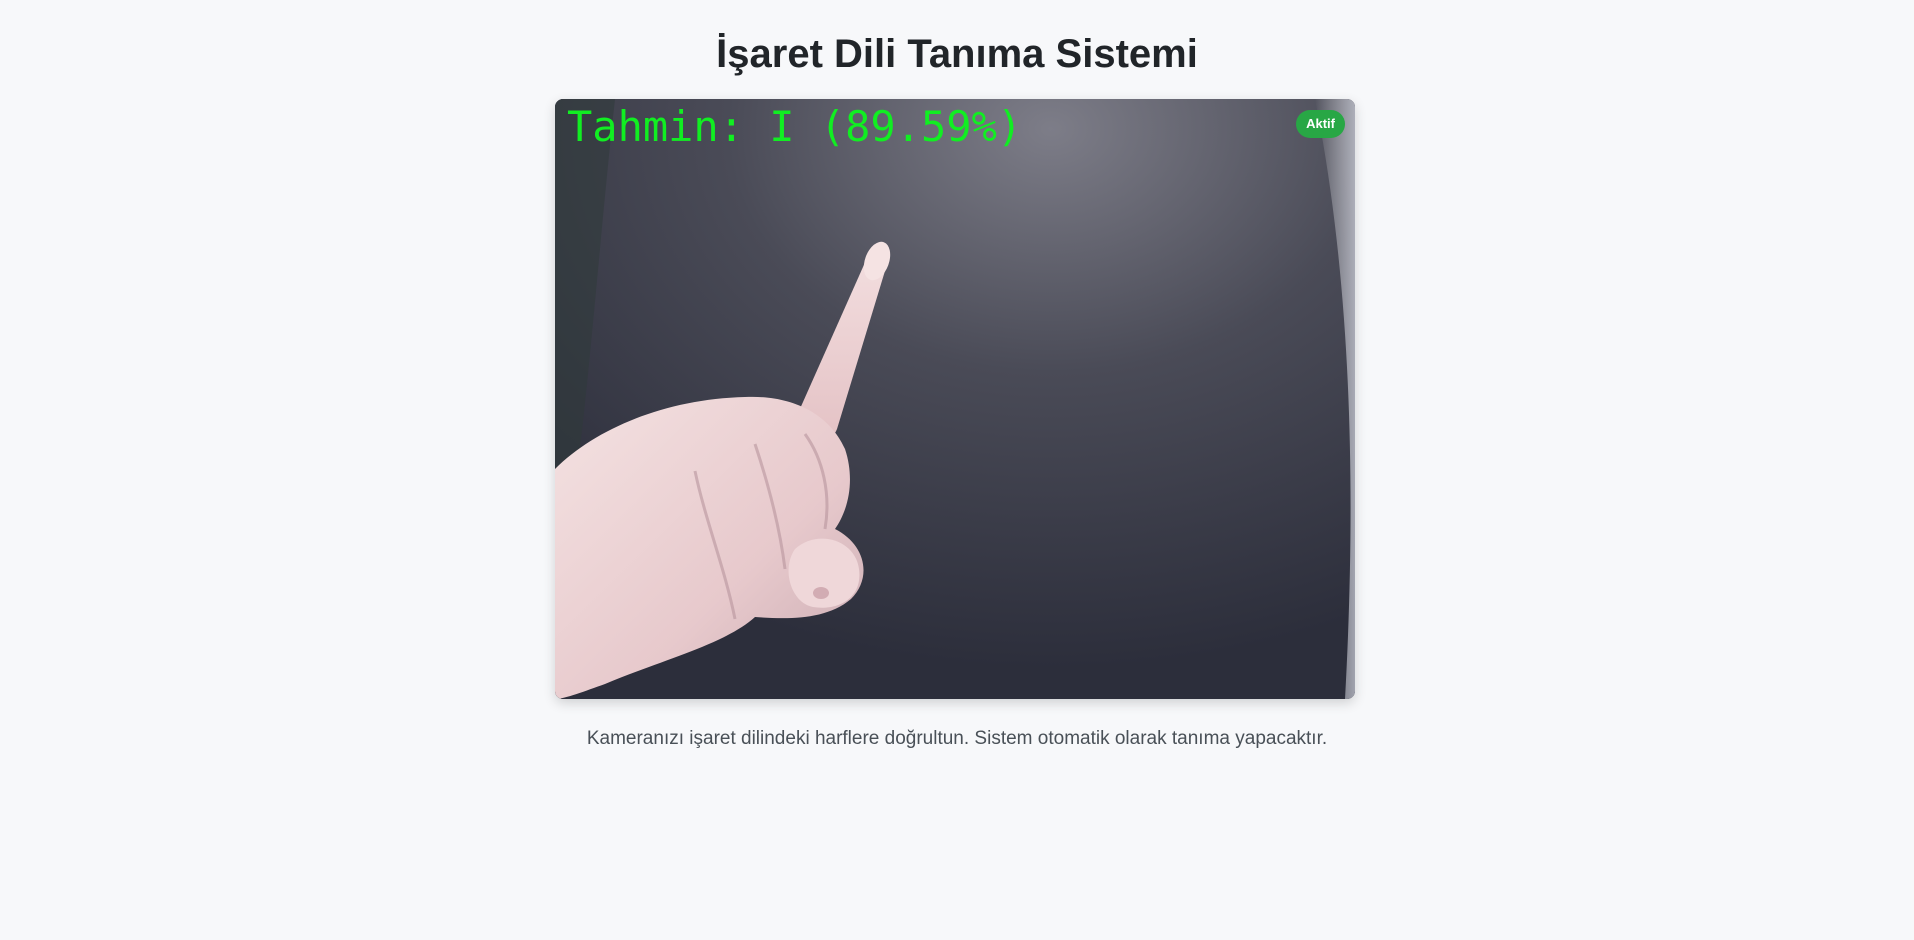 Image resolution: width=1914 pixels, height=940 pixels. I want to click on page-title: İşaret Dili Tanıma Sistemi, so click(957, 54).